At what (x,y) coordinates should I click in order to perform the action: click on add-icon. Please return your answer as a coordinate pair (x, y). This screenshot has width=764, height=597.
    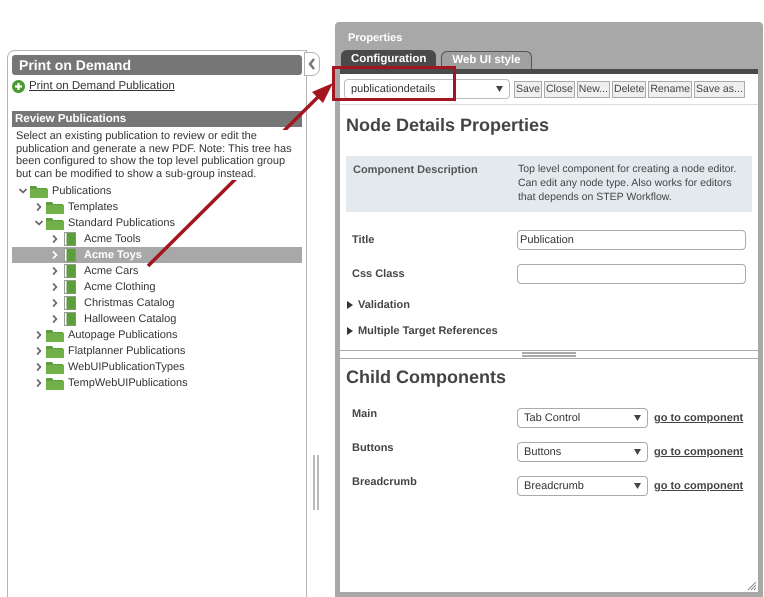
    Looking at the image, I should click on (18, 87).